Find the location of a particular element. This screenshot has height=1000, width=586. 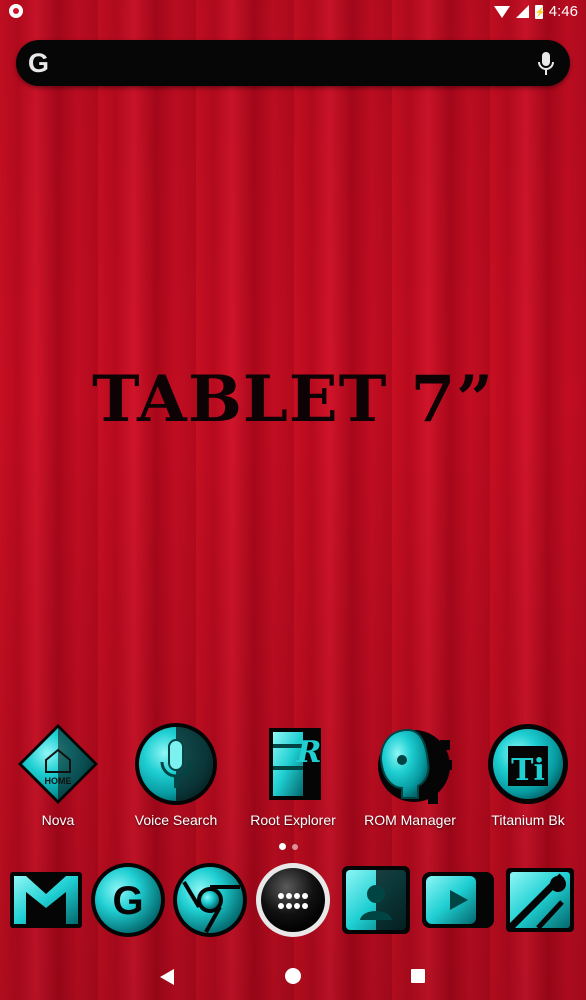

voice-search-icon is located at coordinates (176, 764).